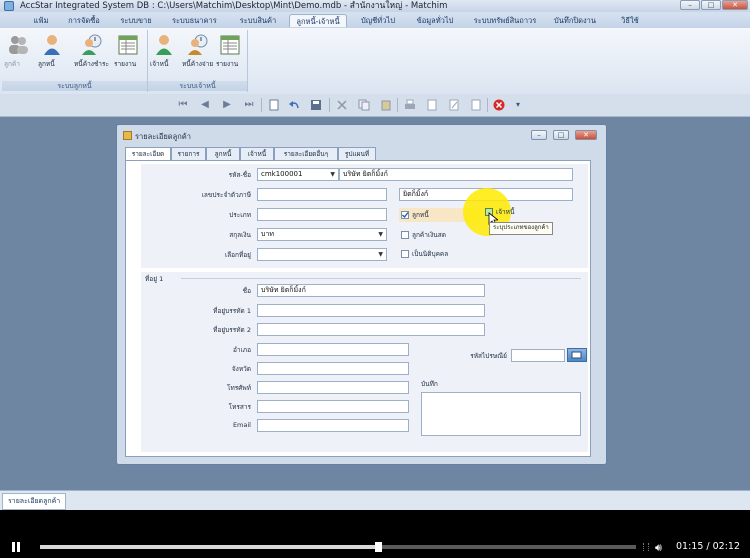 The image size is (750, 558). Describe the element at coordinates (405, 254) in the screenshot. I see `juristic-checkbox` at that location.